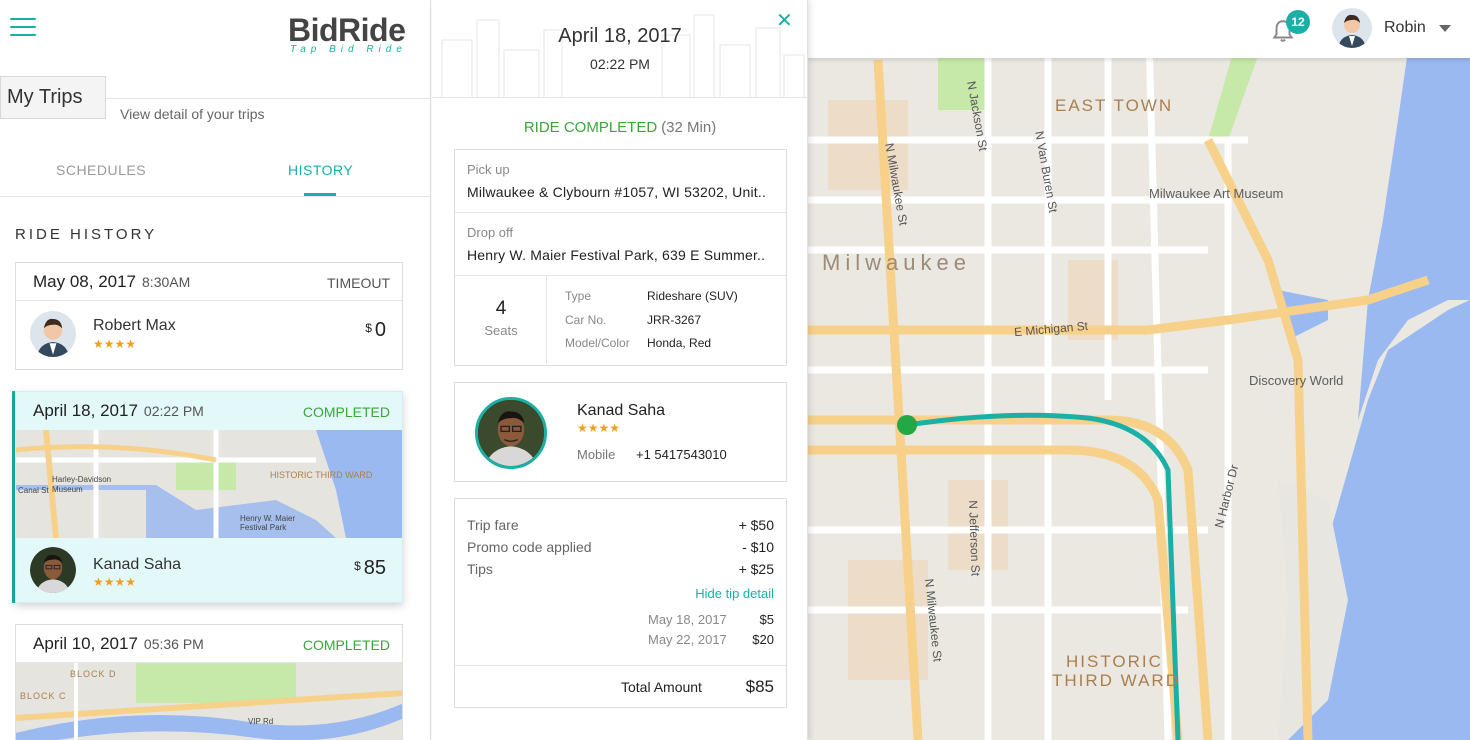 Image resolution: width=1470 pixels, height=740 pixels. I want to click on section-title: RIDE HISTORY, so click(86, 234).